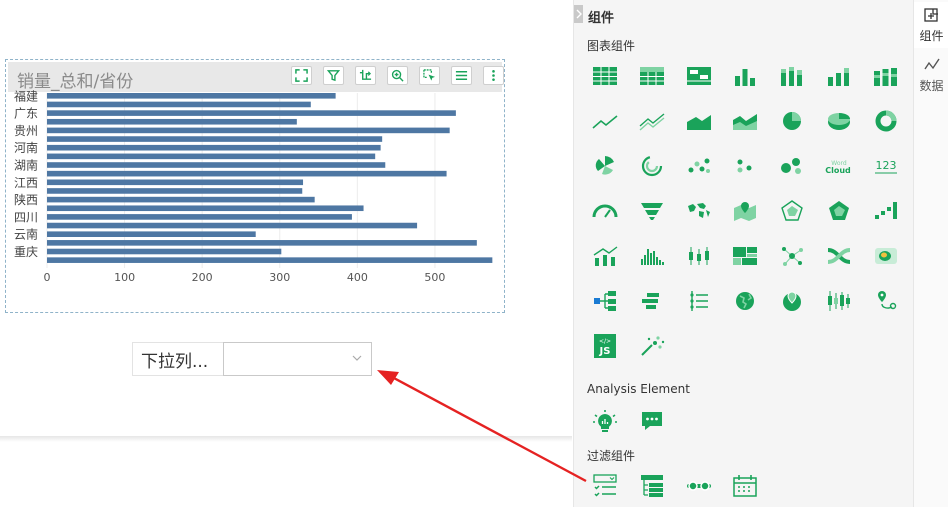 Image resolution: width=948 pixels, height=507 pixels. I want to click on multi-bar-icon, so click(886, 76).